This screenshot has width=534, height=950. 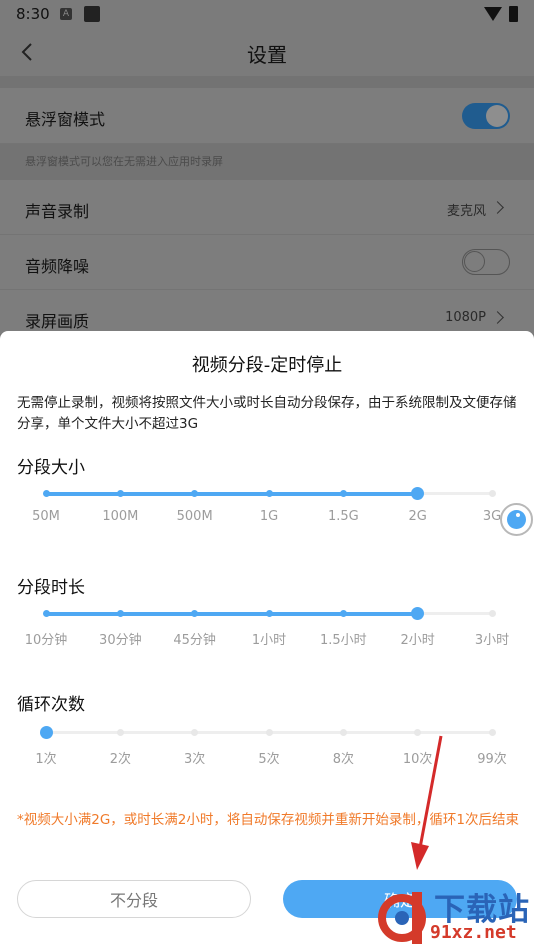 What do you see at coordinates (46, 638) in the screenshot?
I see `slider-option-label: 10分钟` at bounding box center [46, 638].